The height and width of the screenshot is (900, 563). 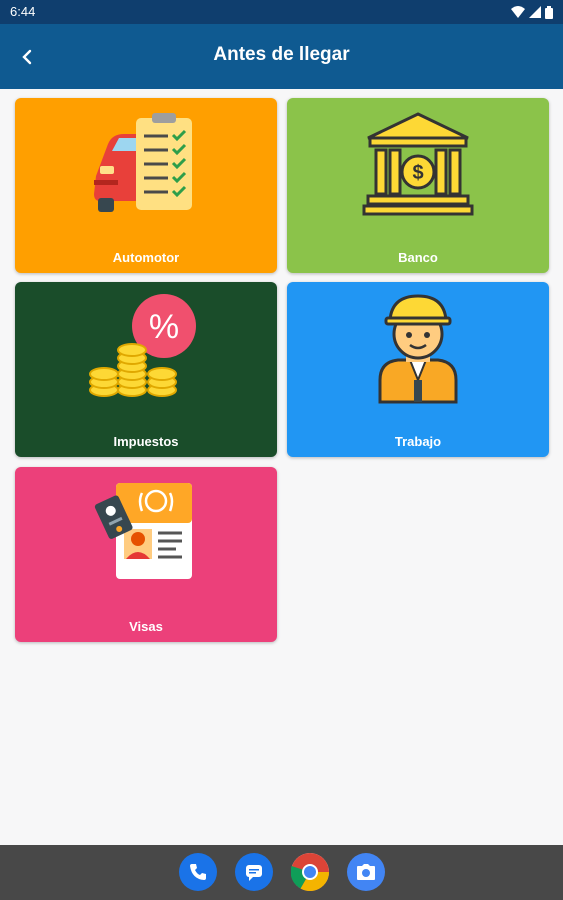 I want to click on navigation-bar, so click(x=281, y=872).